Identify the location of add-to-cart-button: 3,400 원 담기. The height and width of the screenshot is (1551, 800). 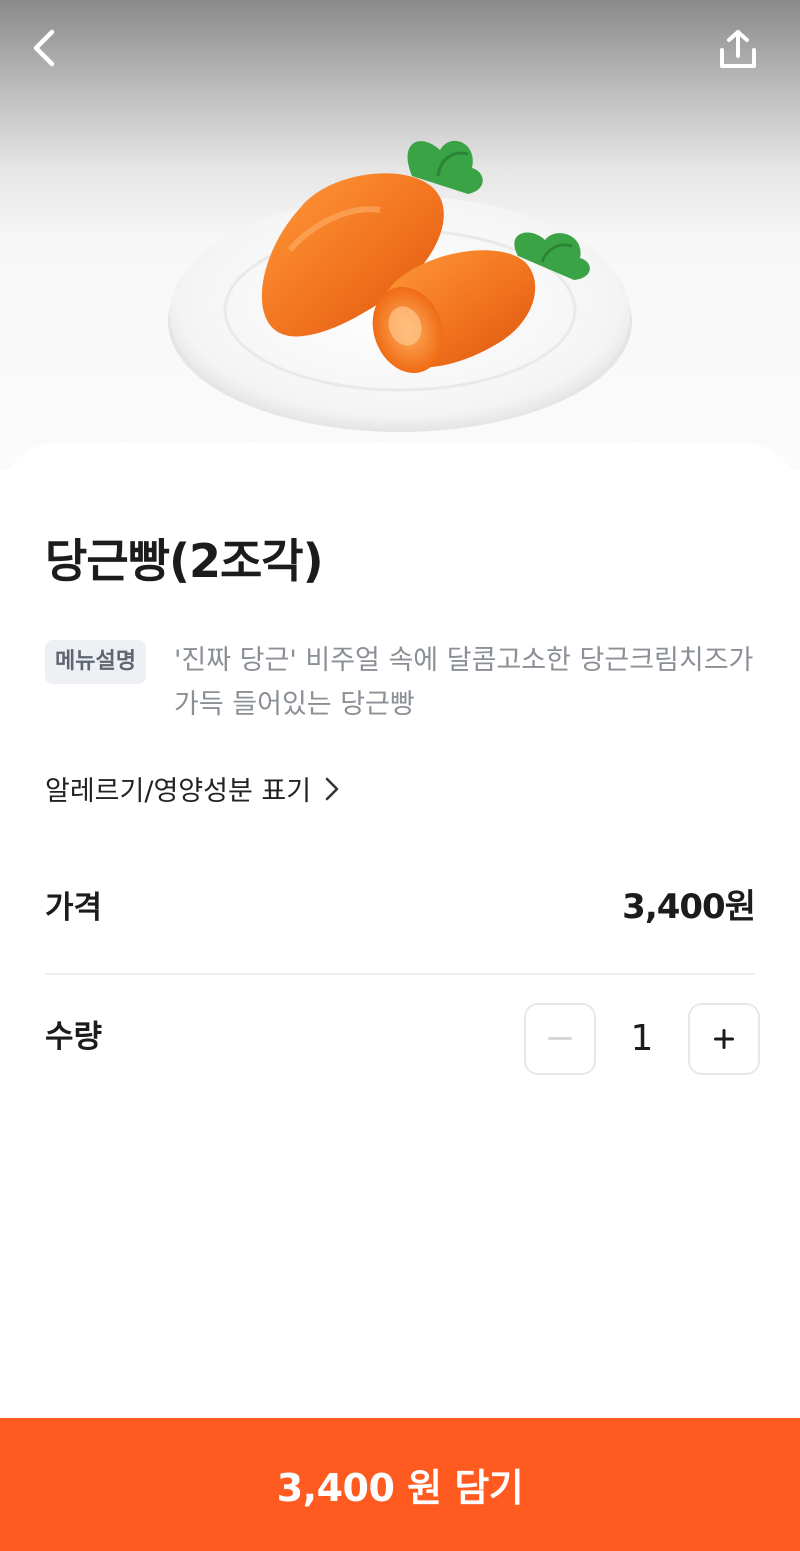
(400, 1484).